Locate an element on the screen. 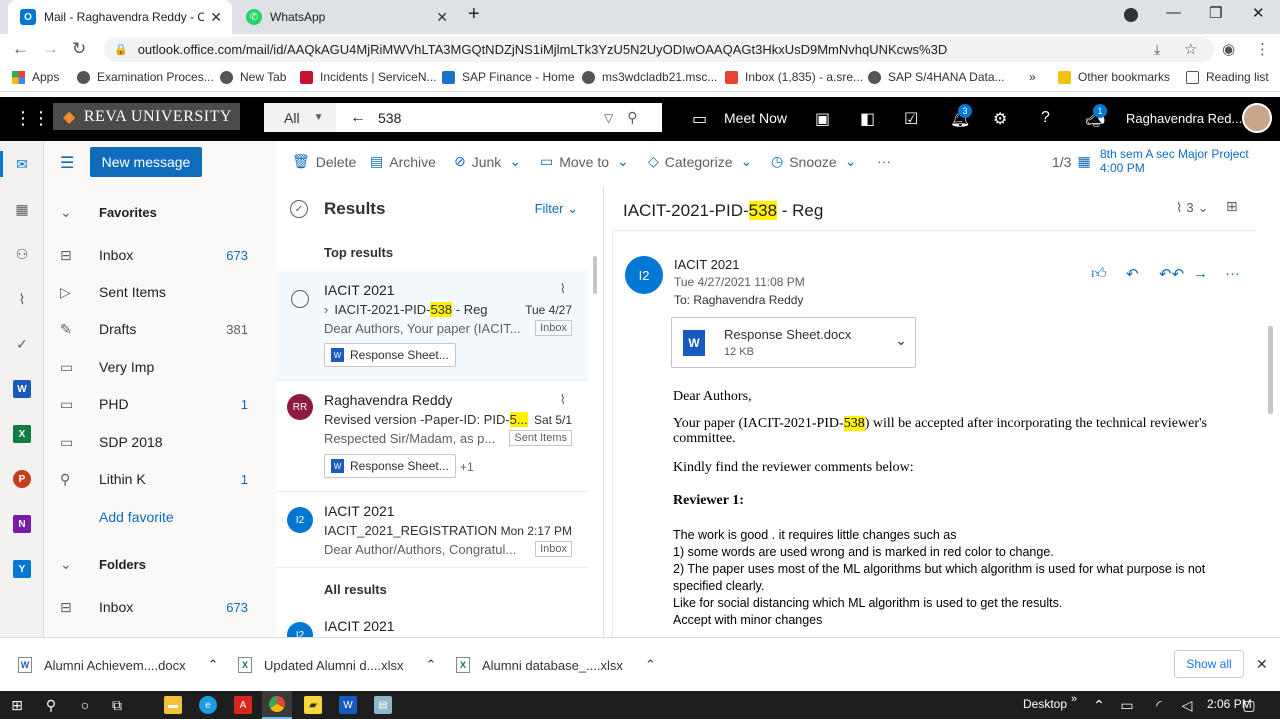 Image resolution: width=1280 pixels, height=719 pixels. other-bookmarks: Other bookmarks is located at coordinates (1114, 77).